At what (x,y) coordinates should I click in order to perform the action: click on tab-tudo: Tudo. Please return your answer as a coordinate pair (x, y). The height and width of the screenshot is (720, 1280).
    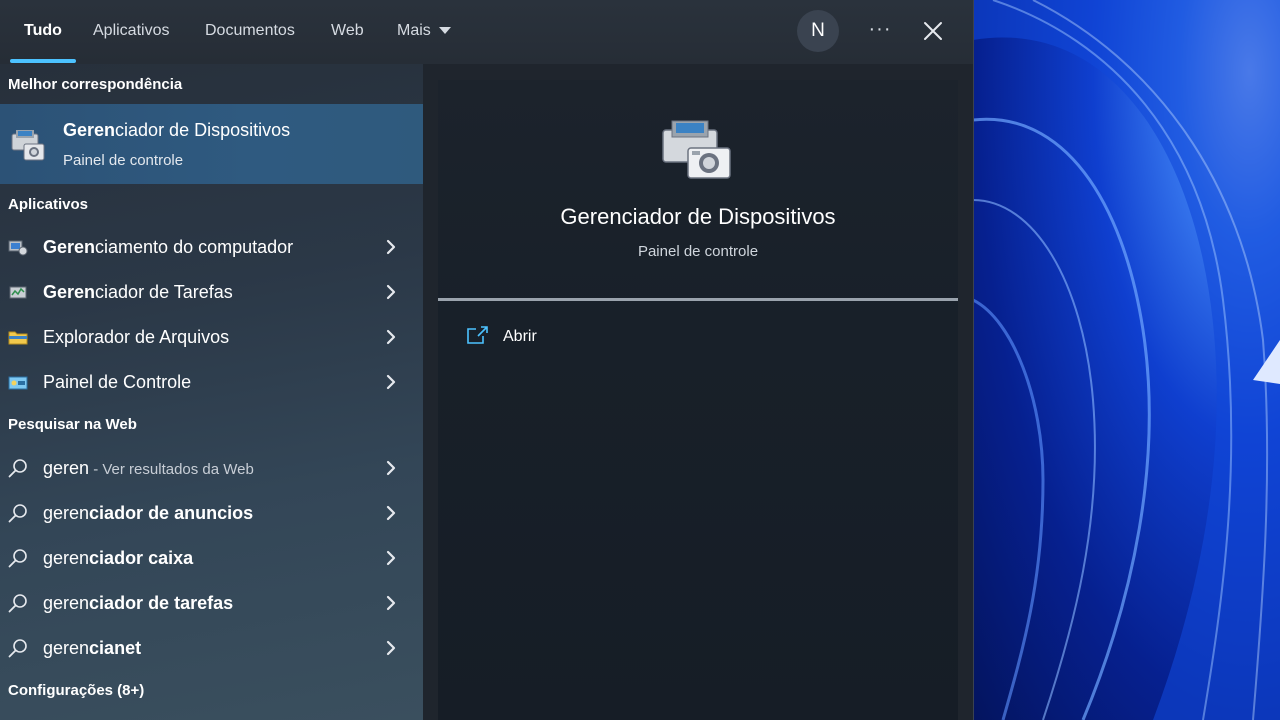
    Looking at the image, I should click on (43, 32).